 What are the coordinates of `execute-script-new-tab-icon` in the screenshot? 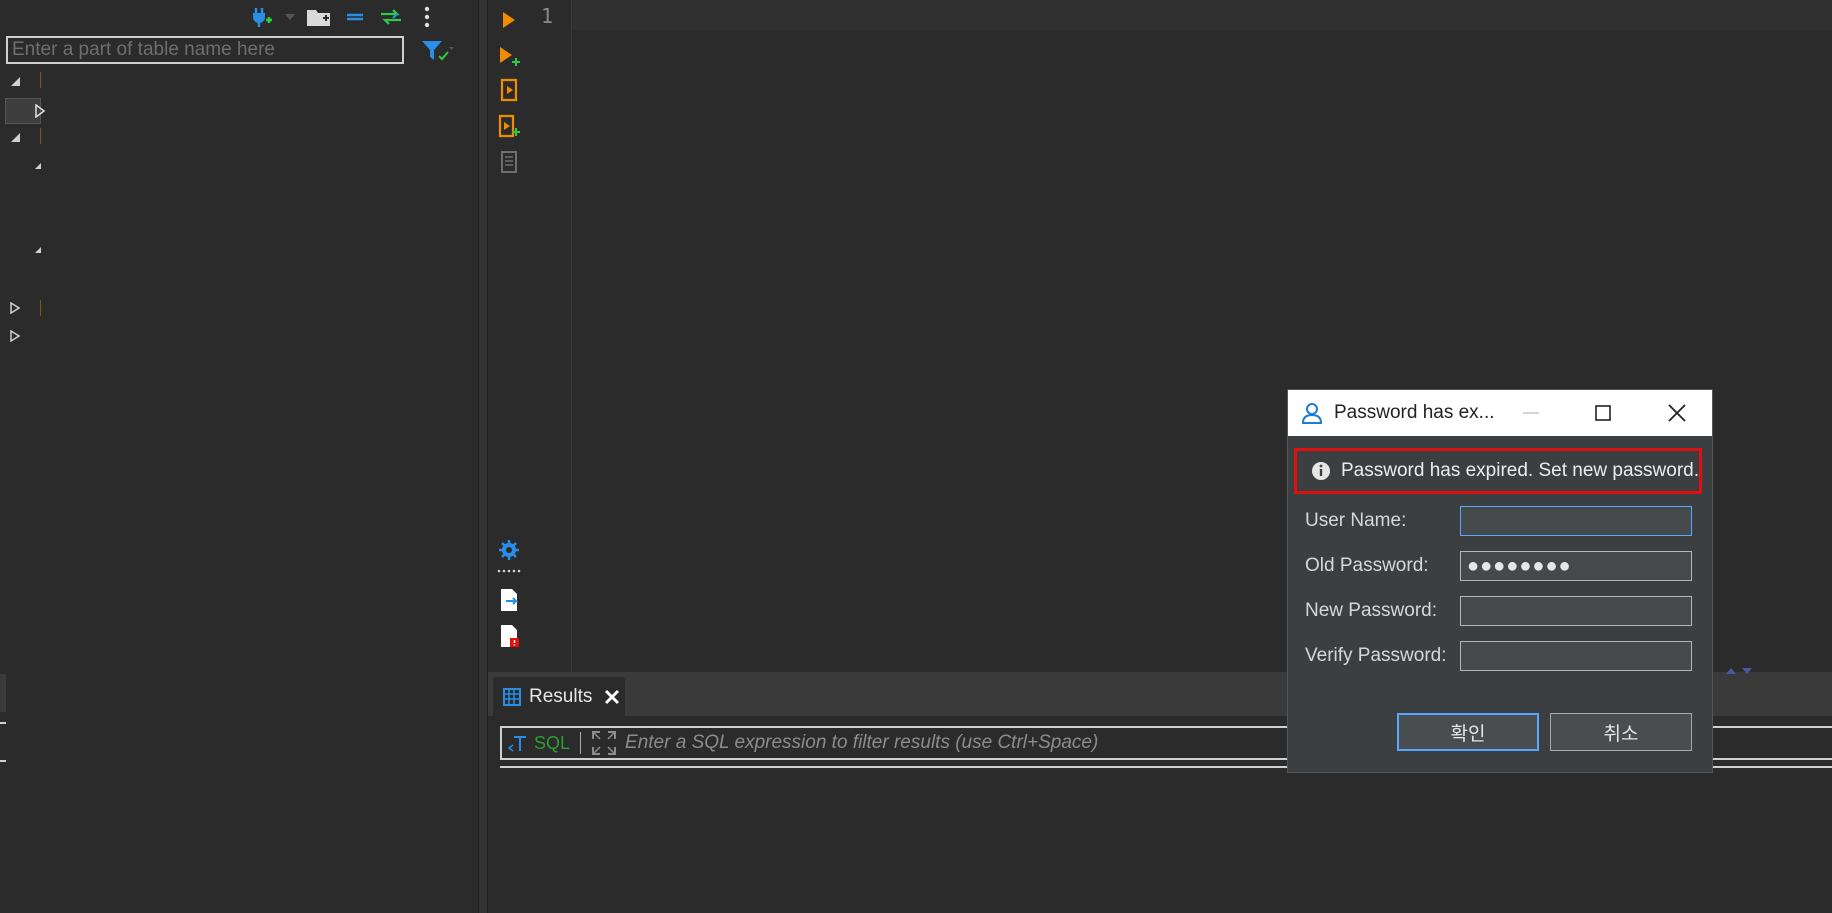 It's located at (509, 126).